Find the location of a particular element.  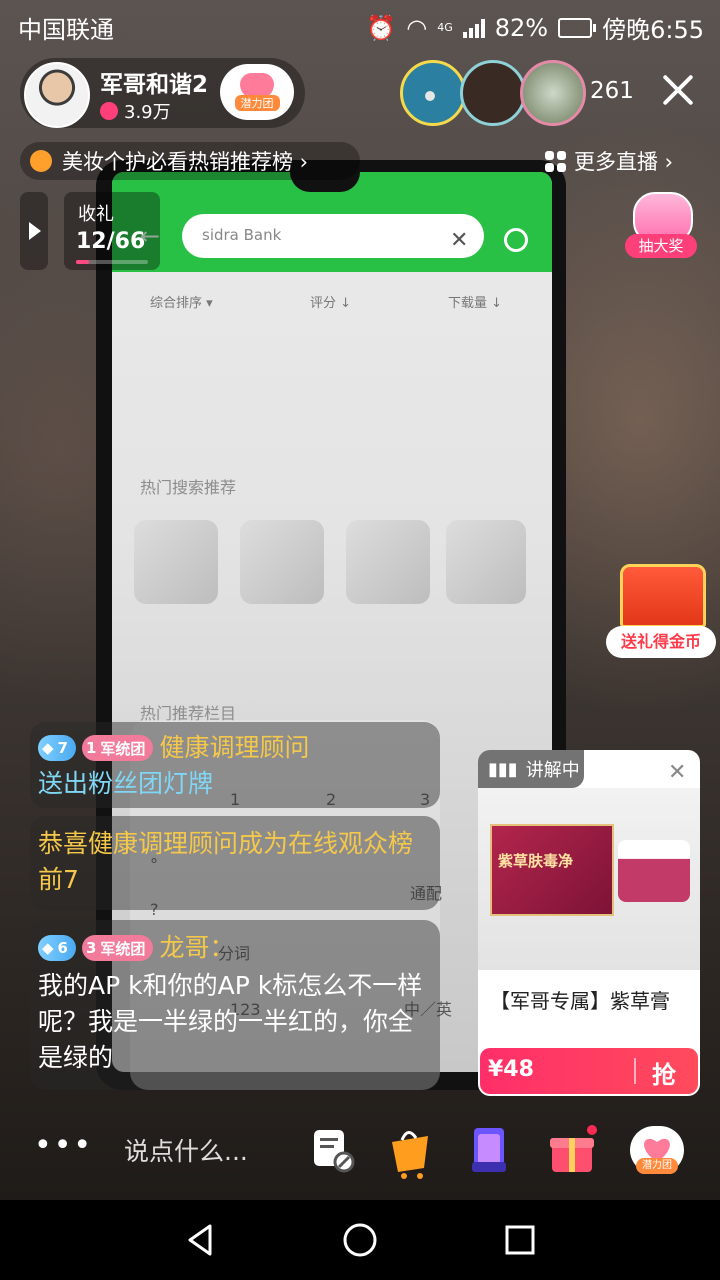

lottery-button: 抽大奖 is located at coordinates (661, 230).